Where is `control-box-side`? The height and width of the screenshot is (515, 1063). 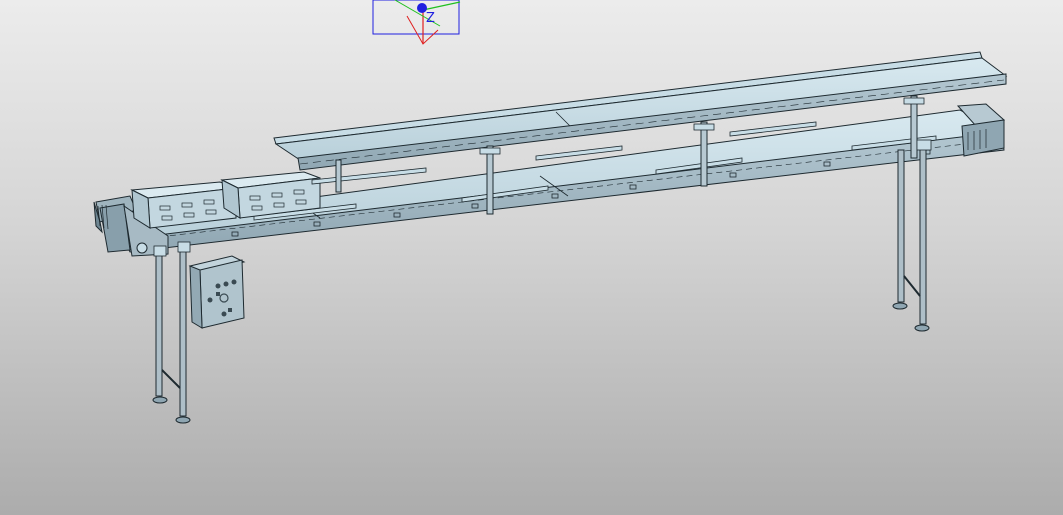
control-box-side is located at coordinates (196, 297).